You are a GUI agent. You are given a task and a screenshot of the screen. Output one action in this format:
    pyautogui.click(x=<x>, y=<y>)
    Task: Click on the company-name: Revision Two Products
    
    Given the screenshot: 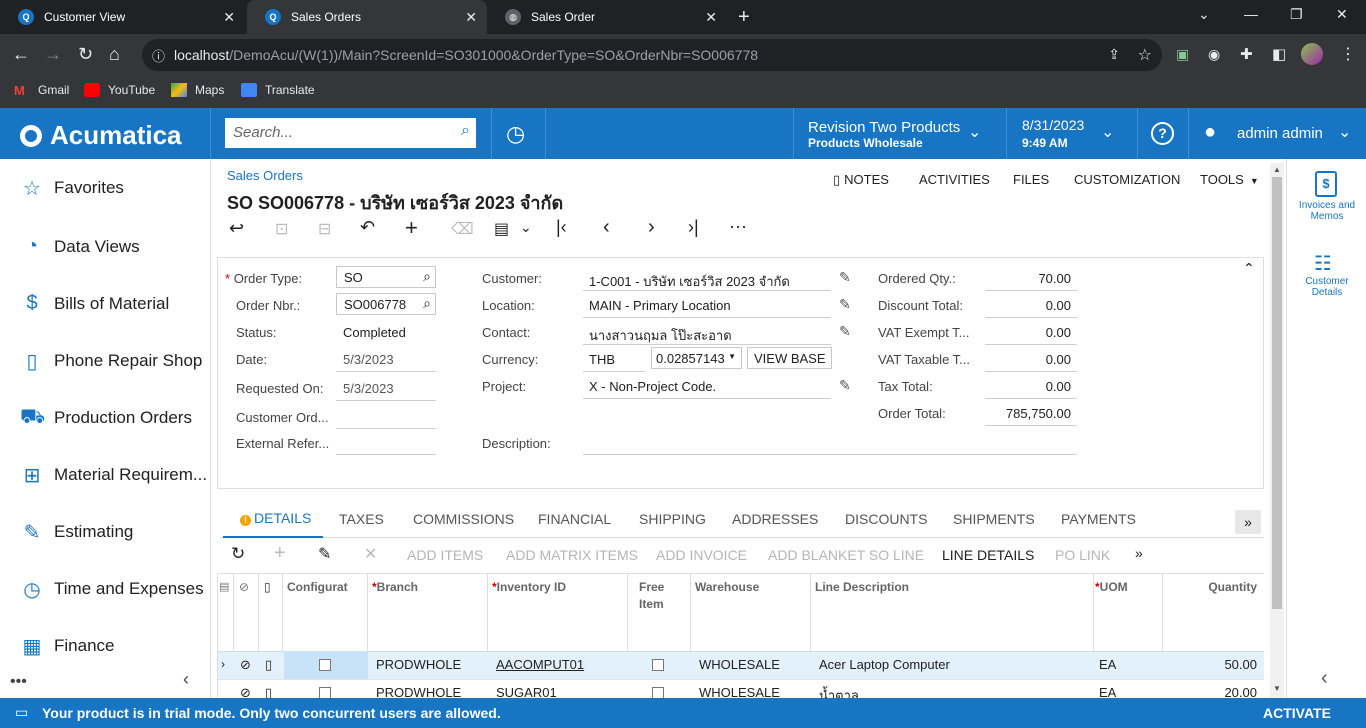 What is the action you would take?
    pyautogui.click(x=884, y=127)
    